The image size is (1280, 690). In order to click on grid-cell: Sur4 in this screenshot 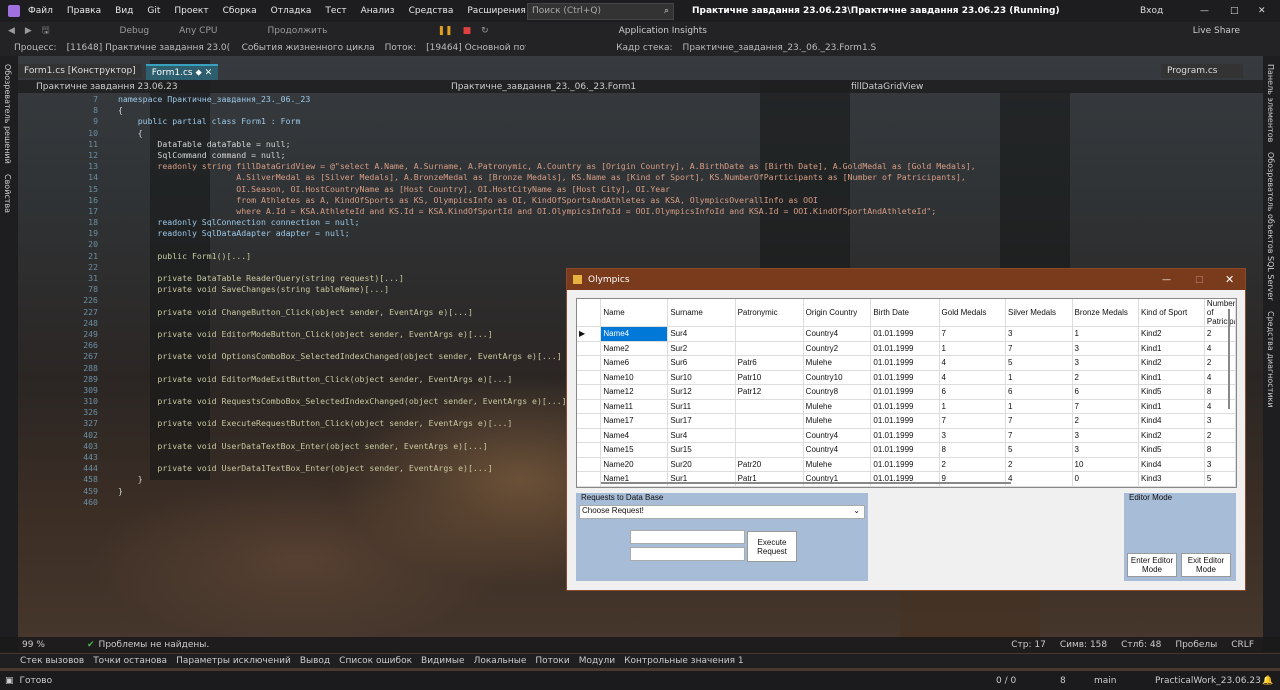, I will do `click(701, 334)`.